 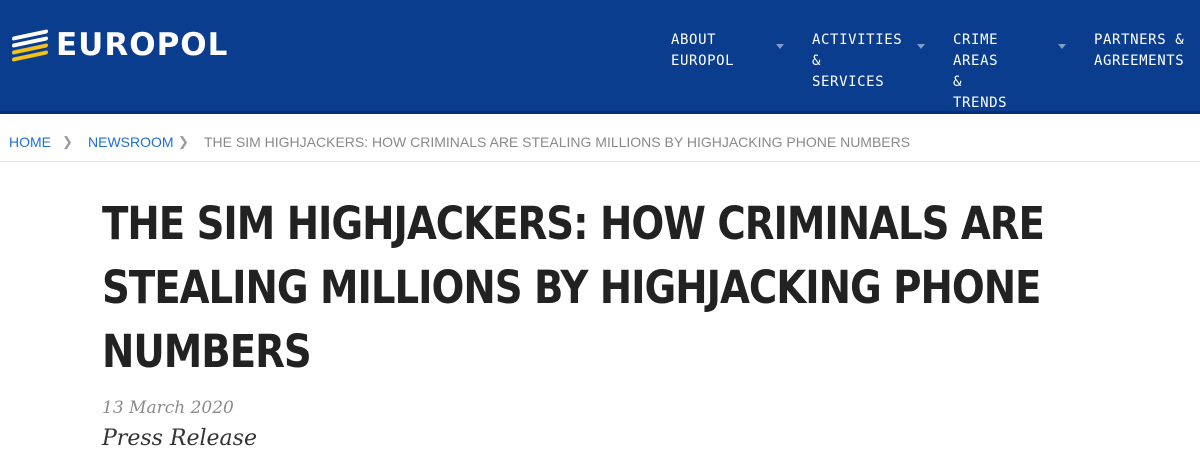 I want to click on article-type: Press Release, so click(x=179, y=438).